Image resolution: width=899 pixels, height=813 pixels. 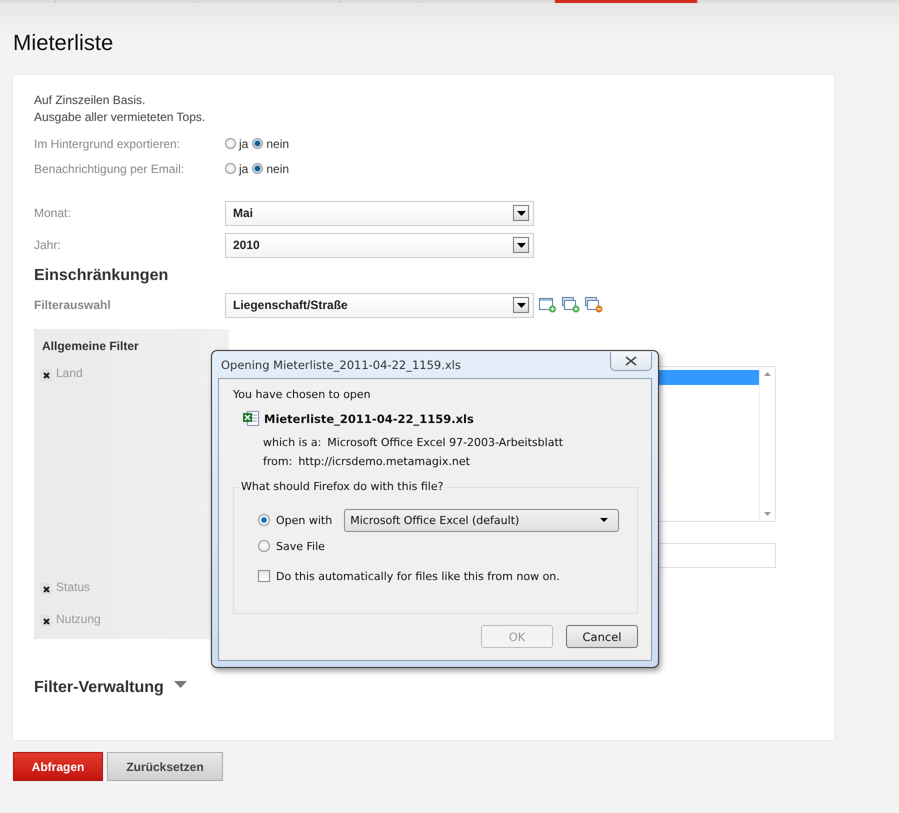 I want to click on dialog-title: Opening Mieterliste_2011-04-22_1159.xls, so click(x=341, y=365).